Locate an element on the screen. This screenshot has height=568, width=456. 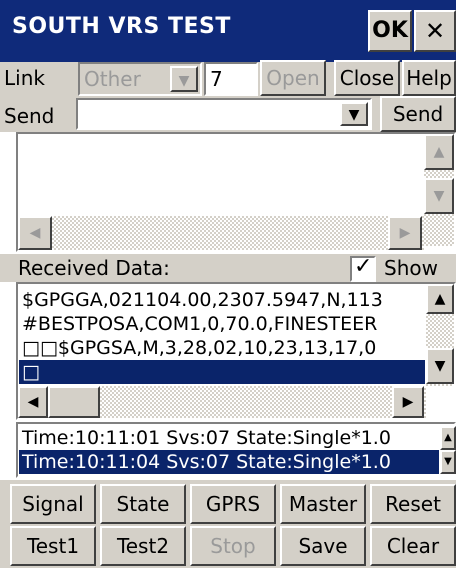
received-line: □□$GPGSA,M,3,28,02,10,23,13,17,0 is located at coordinates (199, 348).